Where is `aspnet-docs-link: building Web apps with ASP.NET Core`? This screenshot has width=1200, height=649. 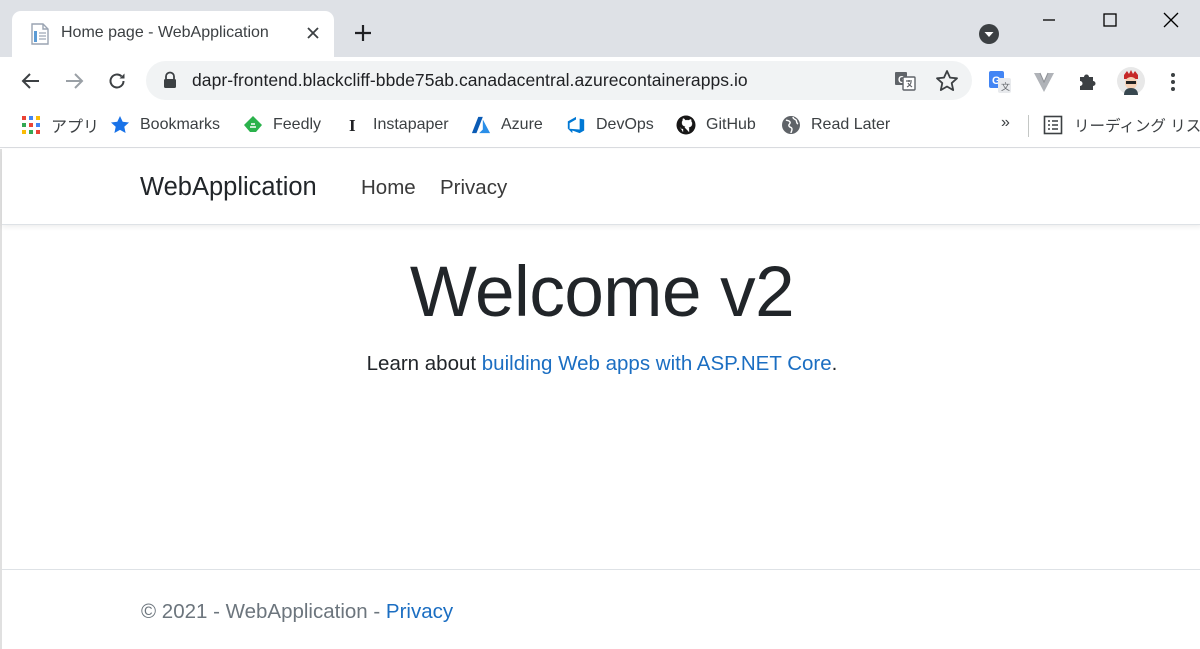
aspnet-docs-link: building Web apps with ASP.NET Core is located at coordinates (657, 363).